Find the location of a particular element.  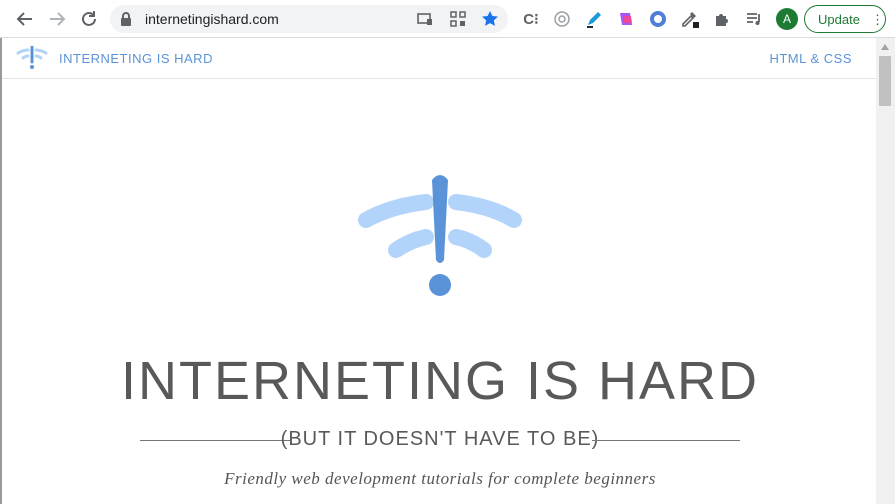

extensions-puzzle-icon is located at coordinates (722, 19).